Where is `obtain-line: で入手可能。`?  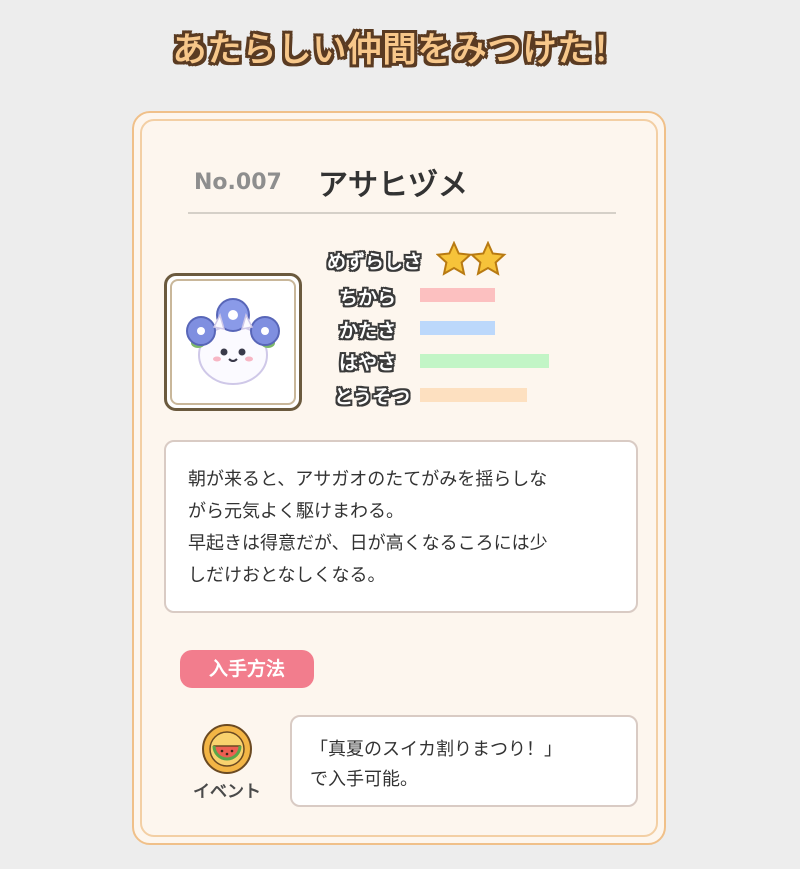 obtain-line: で入手可能。 is located at coordinates (364, 779).